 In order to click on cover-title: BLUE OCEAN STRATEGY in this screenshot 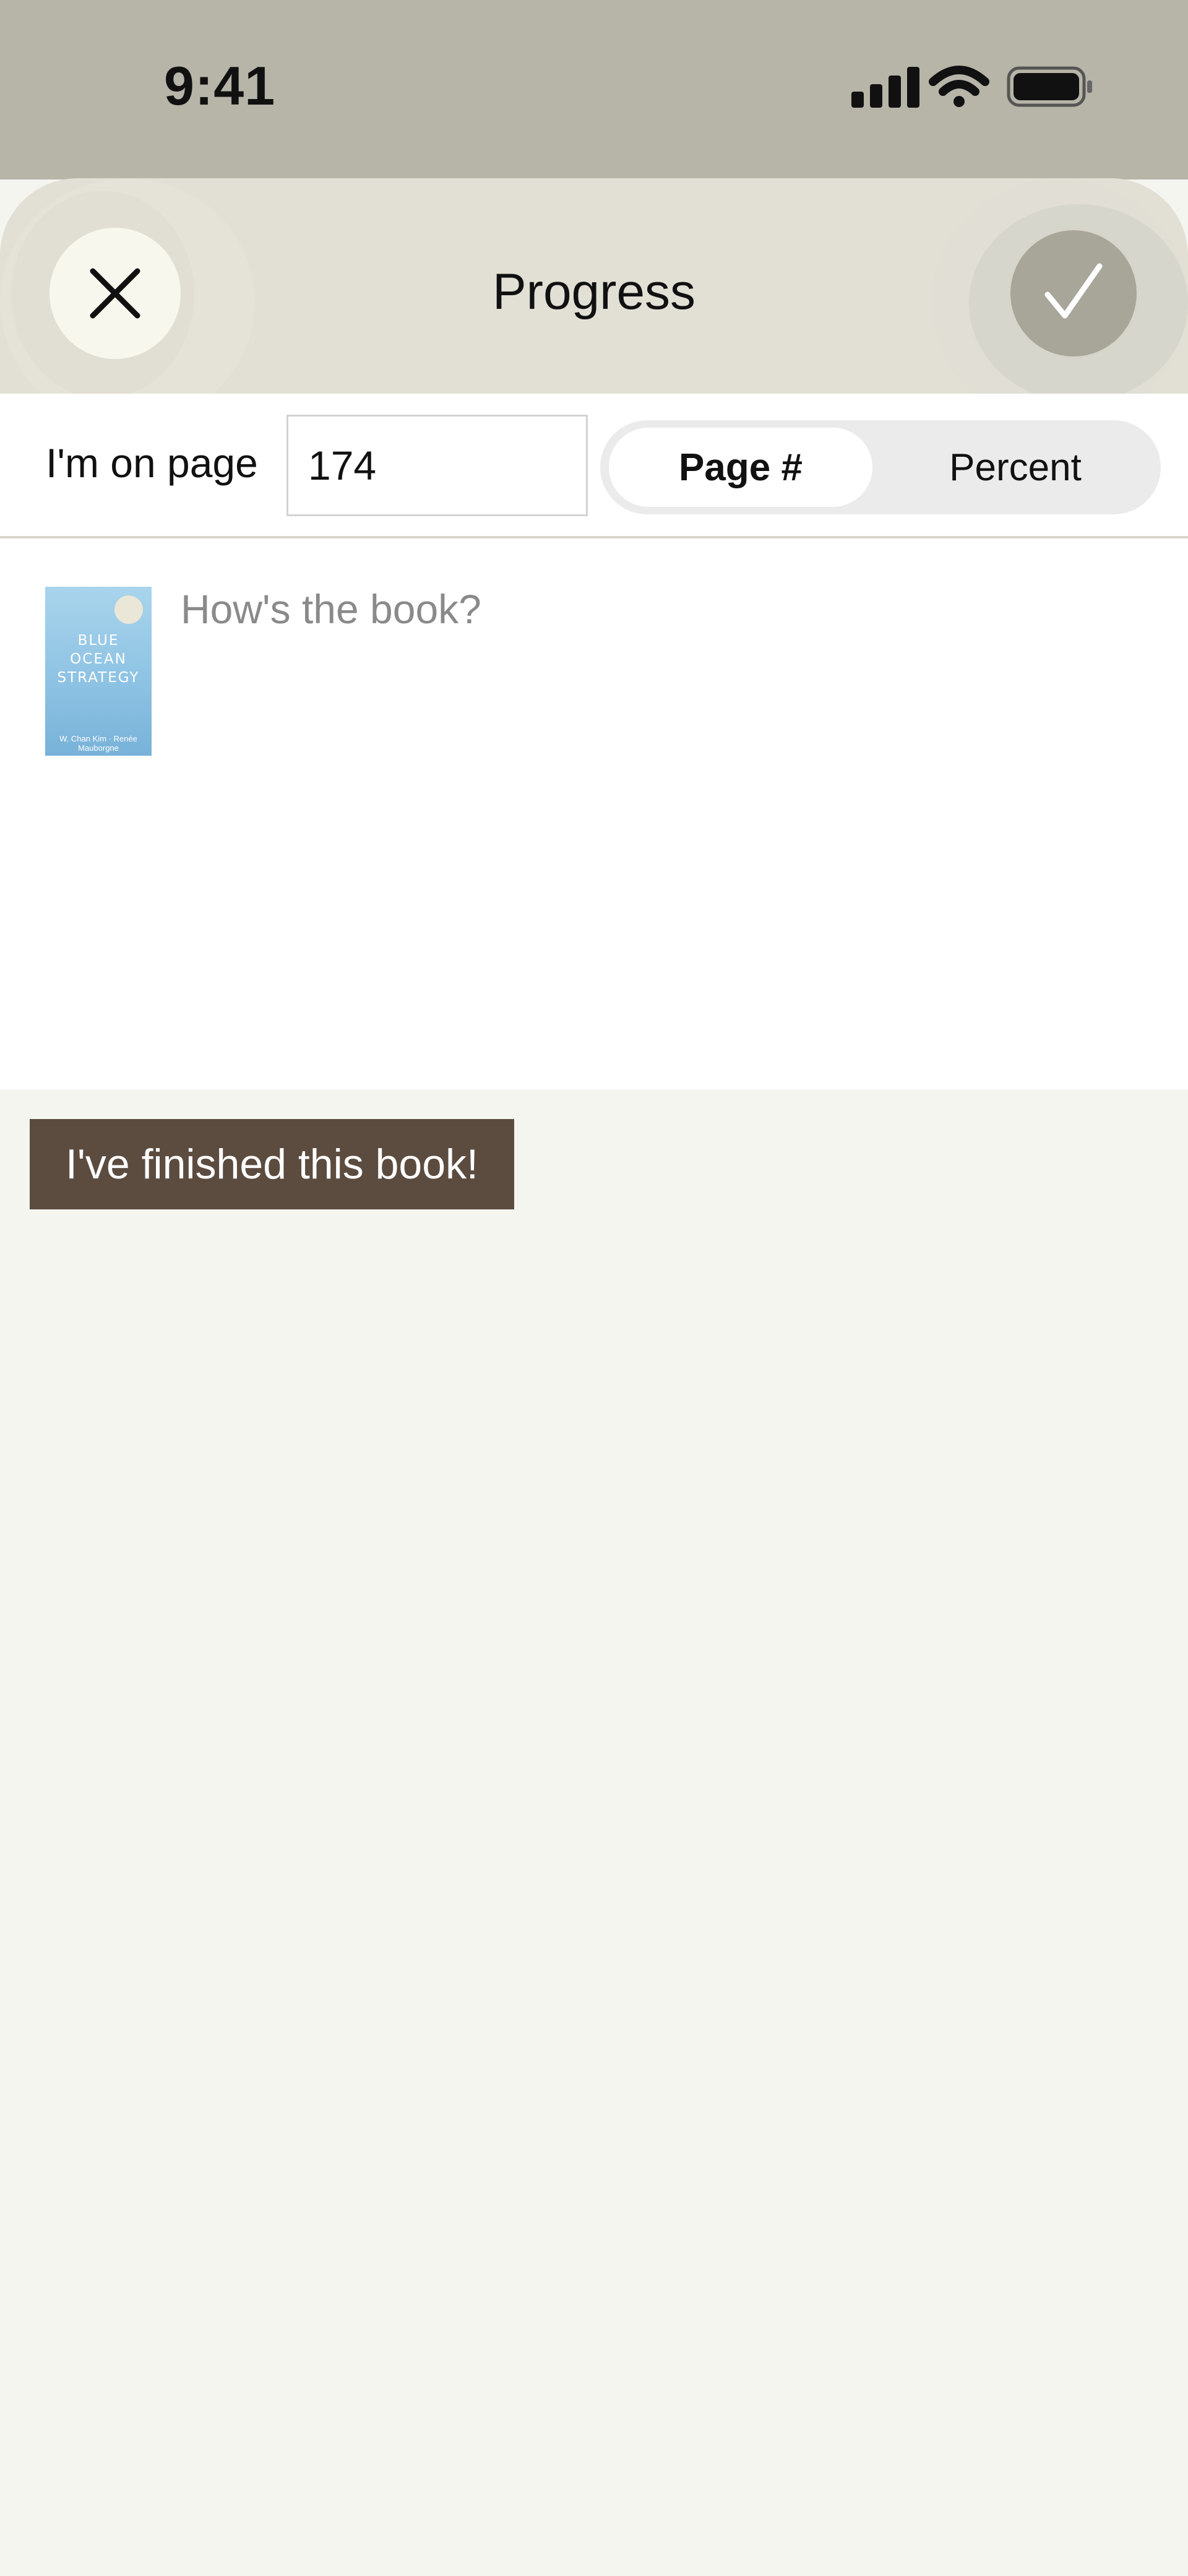, I will do `click(98, 659)`.